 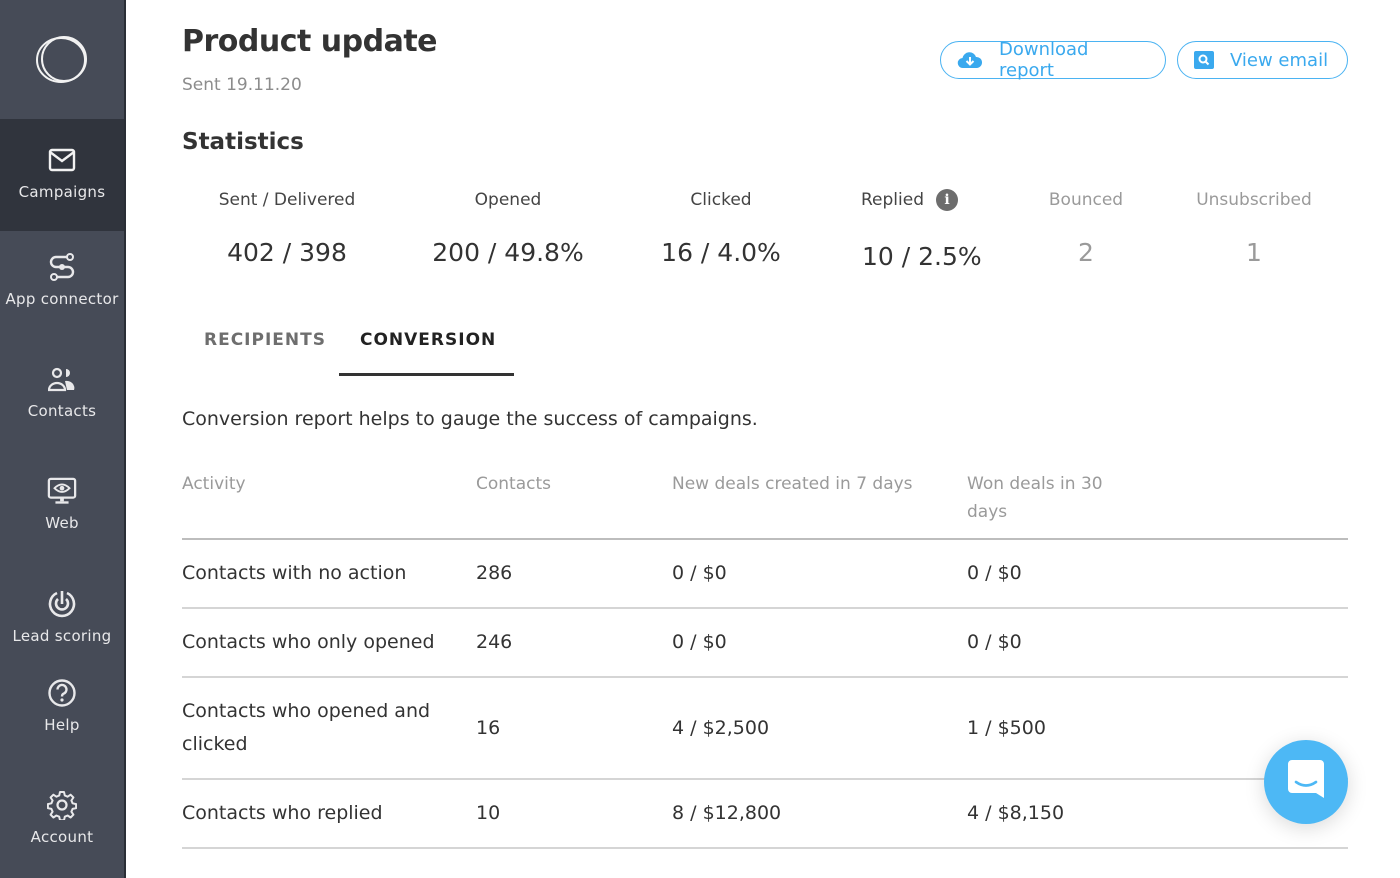 I want to click on sidebar-item-campaigns: Campaigns, so click(x=62, y=175).